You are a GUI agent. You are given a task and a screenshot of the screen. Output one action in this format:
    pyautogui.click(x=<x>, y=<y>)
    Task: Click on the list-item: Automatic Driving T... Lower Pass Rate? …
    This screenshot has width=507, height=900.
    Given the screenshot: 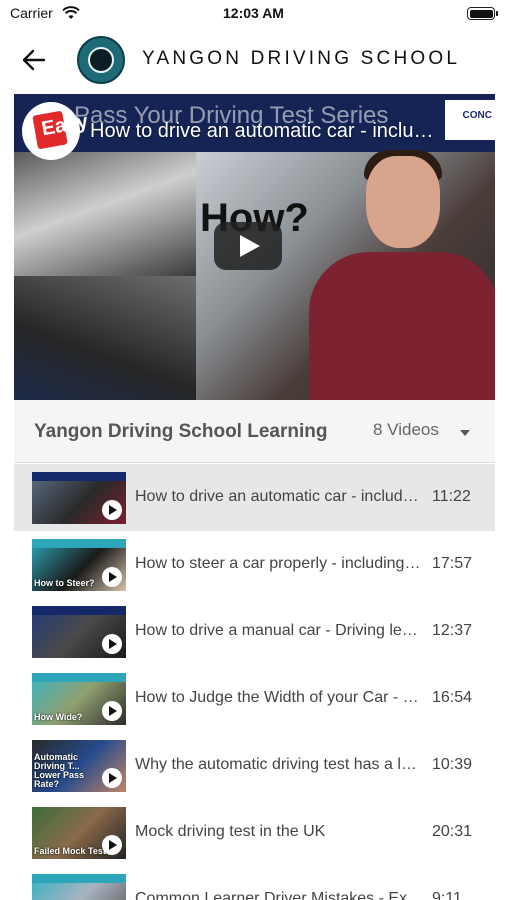 What is the action you would take?
    pyautogui.click(x=254, y=765)
    